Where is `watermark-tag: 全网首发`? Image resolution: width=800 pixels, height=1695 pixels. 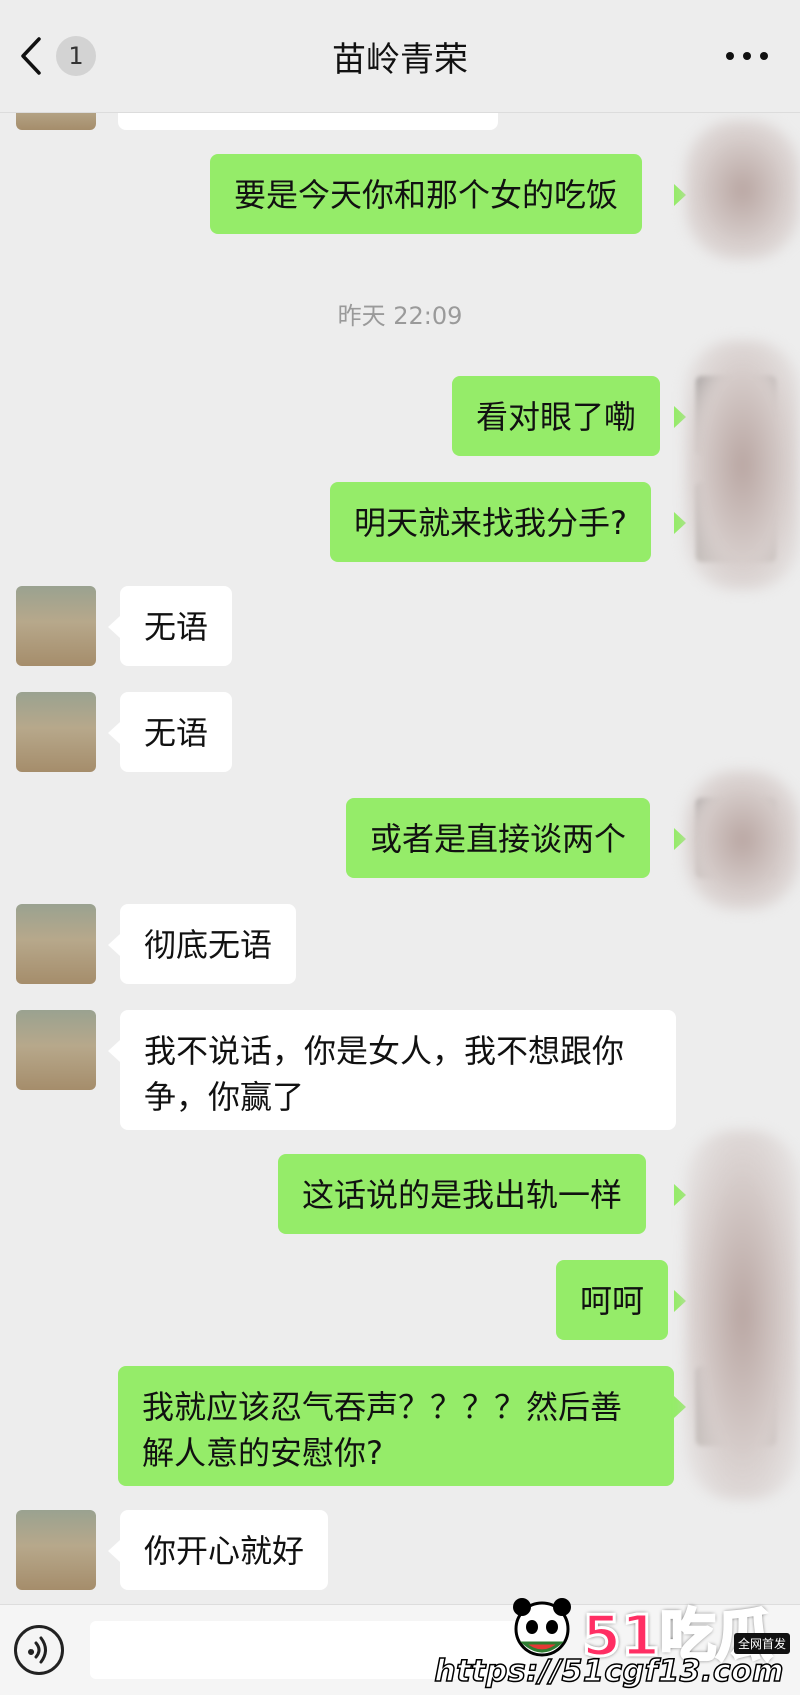
watermark-tag: 全网首发 is located at coordinates (761, 1643).